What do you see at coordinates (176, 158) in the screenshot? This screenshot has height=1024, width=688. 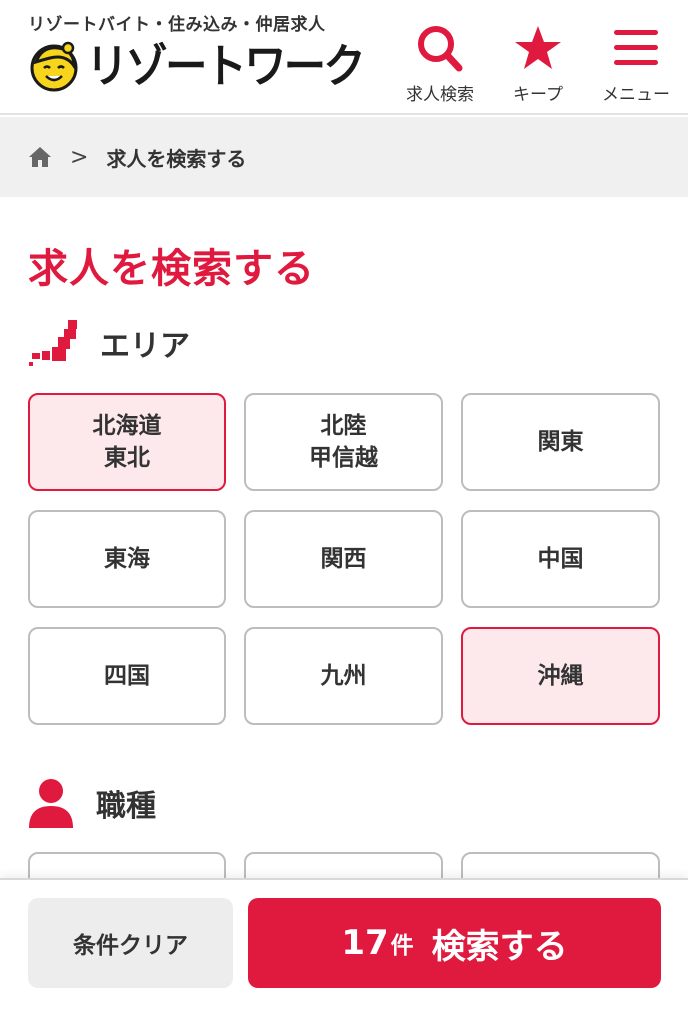 I see `breadcrumb-current: 求人を検索する` at bounding box center [176, 158].